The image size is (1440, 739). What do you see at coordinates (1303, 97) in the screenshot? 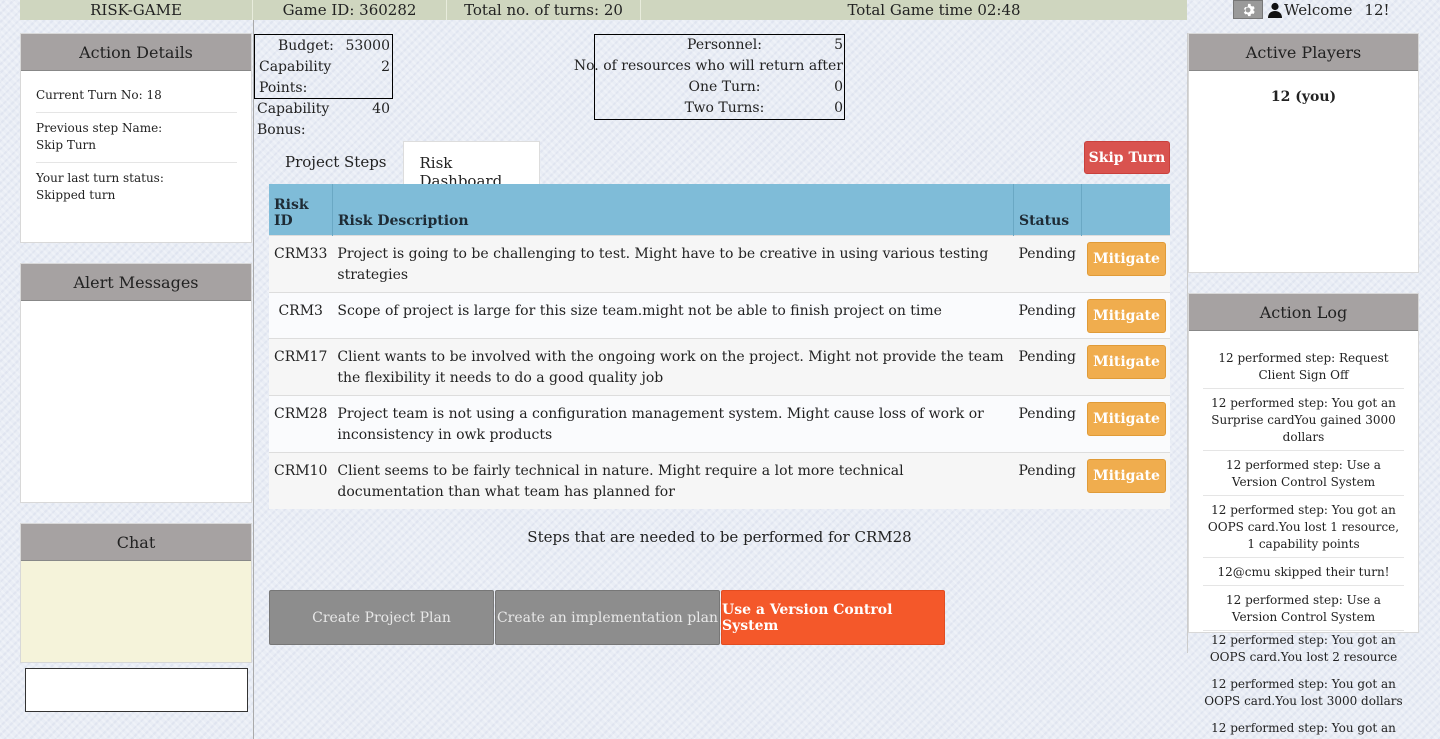
I see `player-entry: 12 (you)` at bounding box center [1303, 97].